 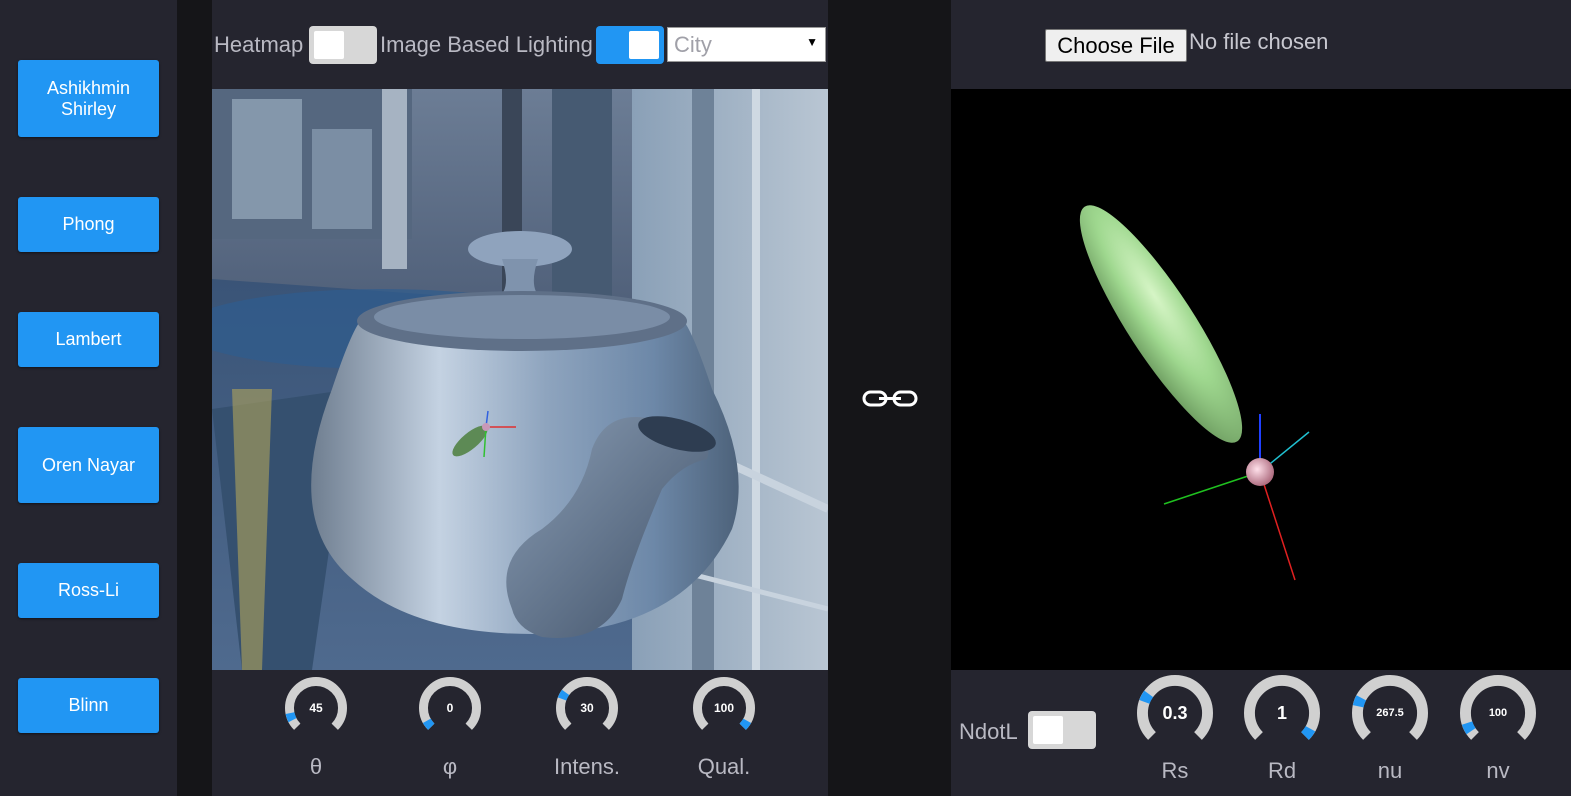 I want to click on theta-label: θ, so click(x=316, y=766).